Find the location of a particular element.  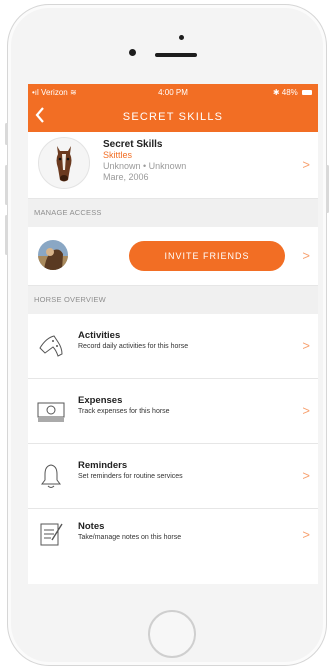

battery-indicator: ✱ 48% is located at coordinates (292, 92).